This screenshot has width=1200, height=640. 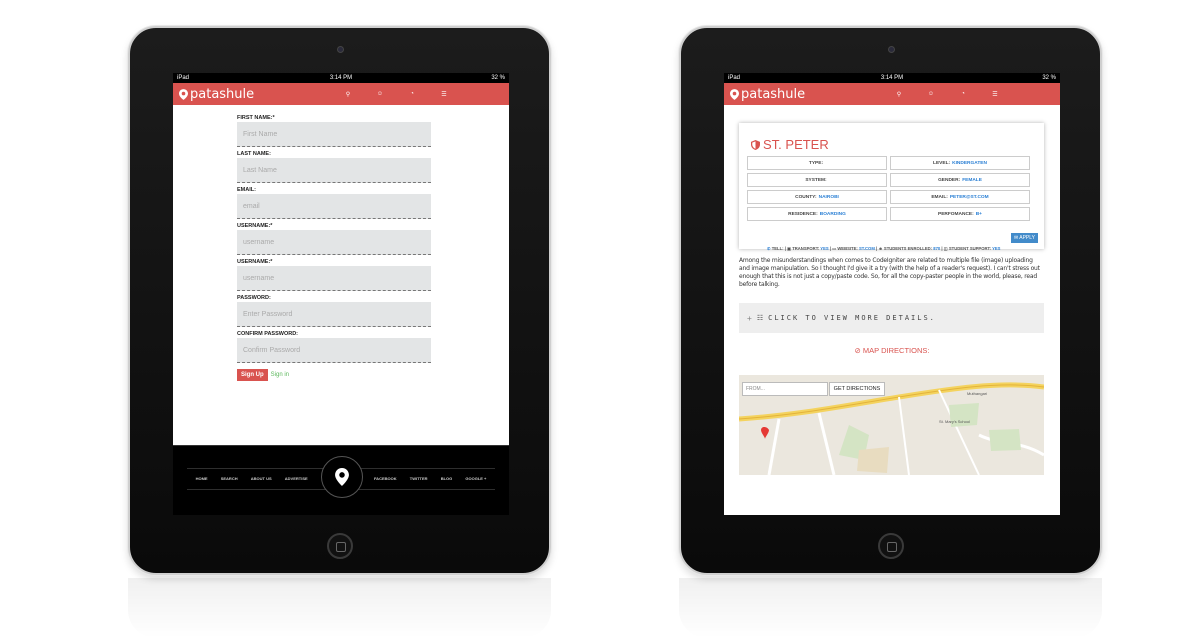 What do you see at coordinates (255, 226) in the screenshot?
I see `username-label: USERNAME:*` at bounding box center [255, 226].